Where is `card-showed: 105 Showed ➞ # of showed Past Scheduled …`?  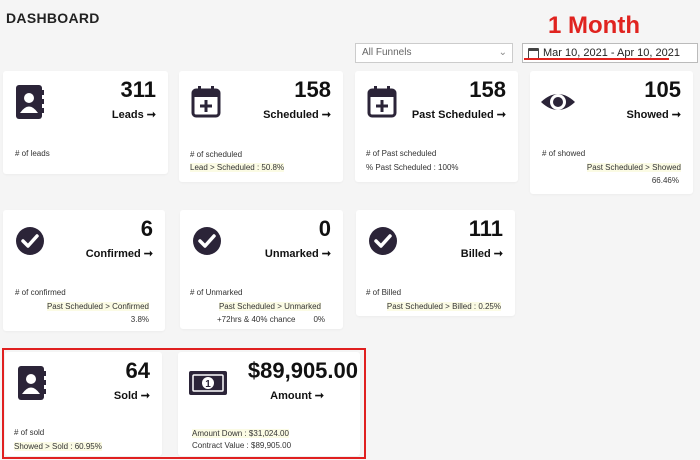 card-showed: 105 Showed ➞ # of showed Past Scheduled … is located at coordinates (611, 132).